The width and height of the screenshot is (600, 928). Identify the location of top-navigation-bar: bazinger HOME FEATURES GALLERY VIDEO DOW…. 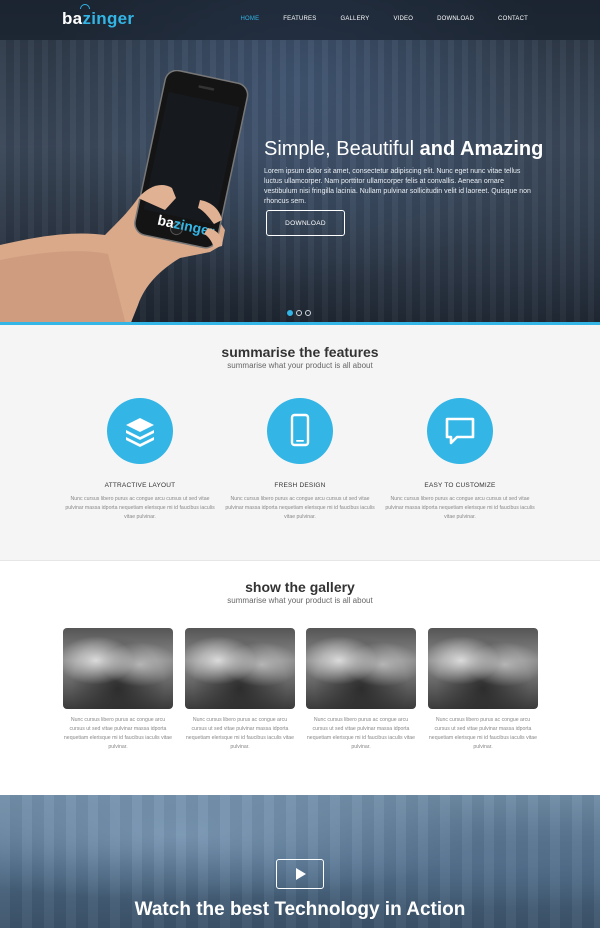
(300, 20).